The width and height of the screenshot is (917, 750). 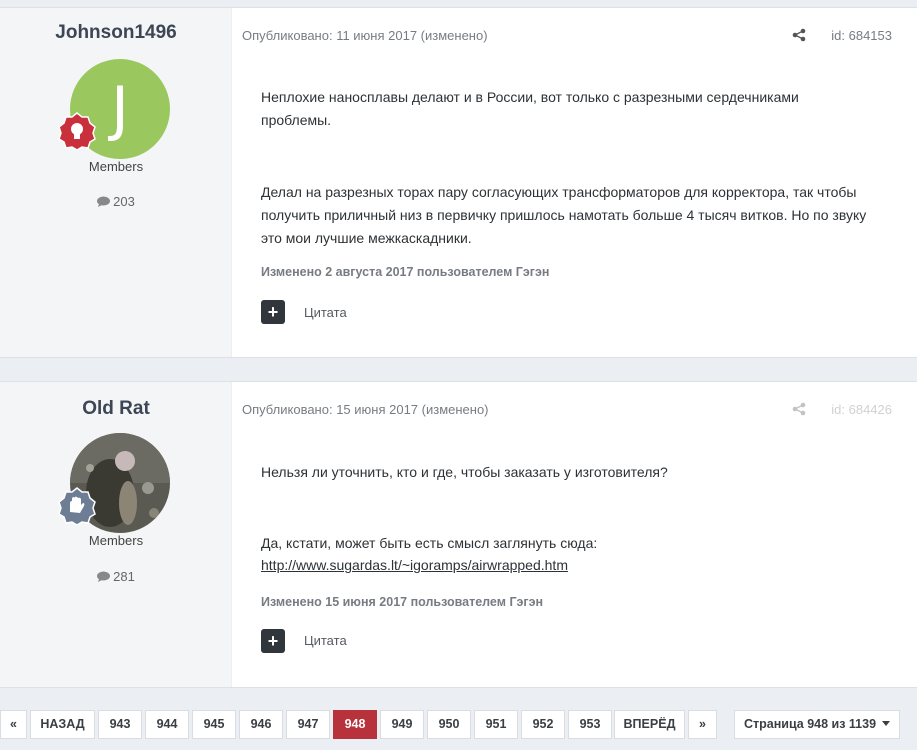 What do you see at coordinates (62, 724) in the screenshot?
I see `prev-page-button: НАЗАД` at bounding box center [62, 724].